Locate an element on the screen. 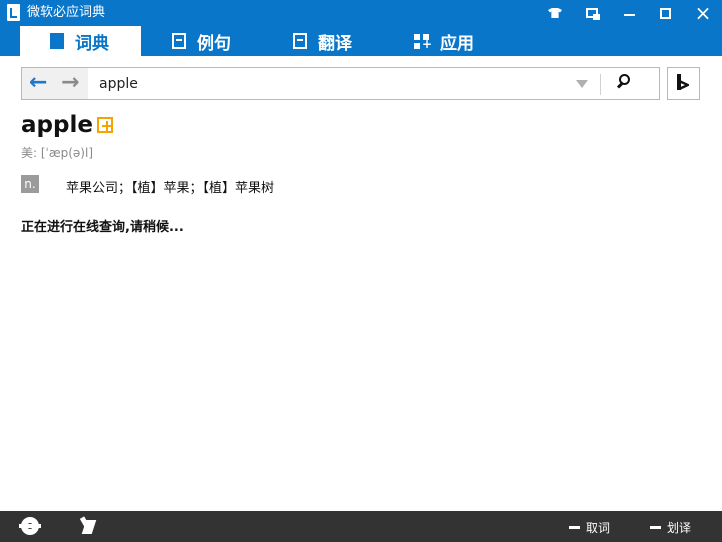 This screenshot has height=542, width=722. shirt-icon is located at coordinates (555, 13).